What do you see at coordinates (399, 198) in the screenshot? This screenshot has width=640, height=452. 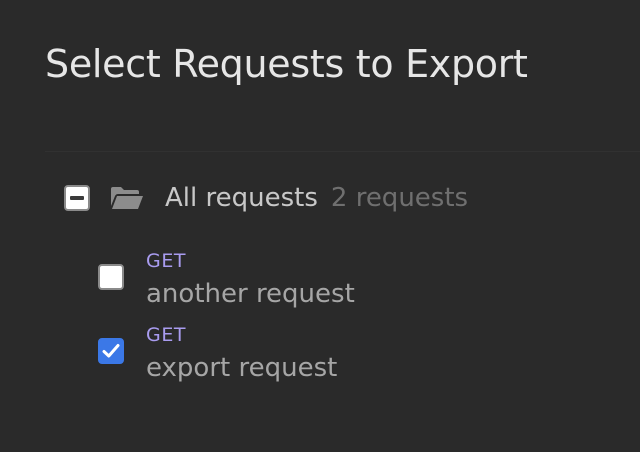 I see `group-count: 2 requests` at bounding box center [399, 198].